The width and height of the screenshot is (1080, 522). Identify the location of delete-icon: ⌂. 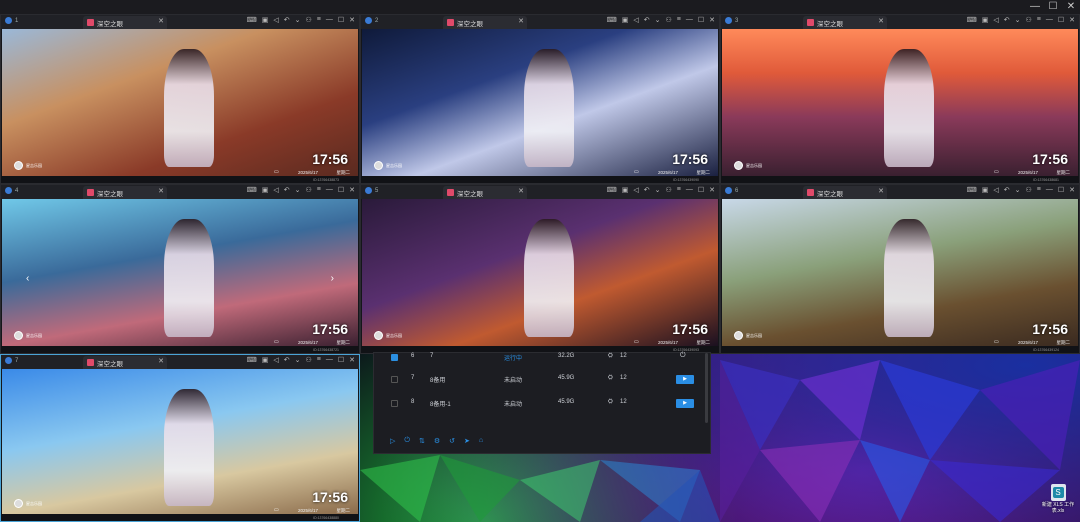
(481, 441).